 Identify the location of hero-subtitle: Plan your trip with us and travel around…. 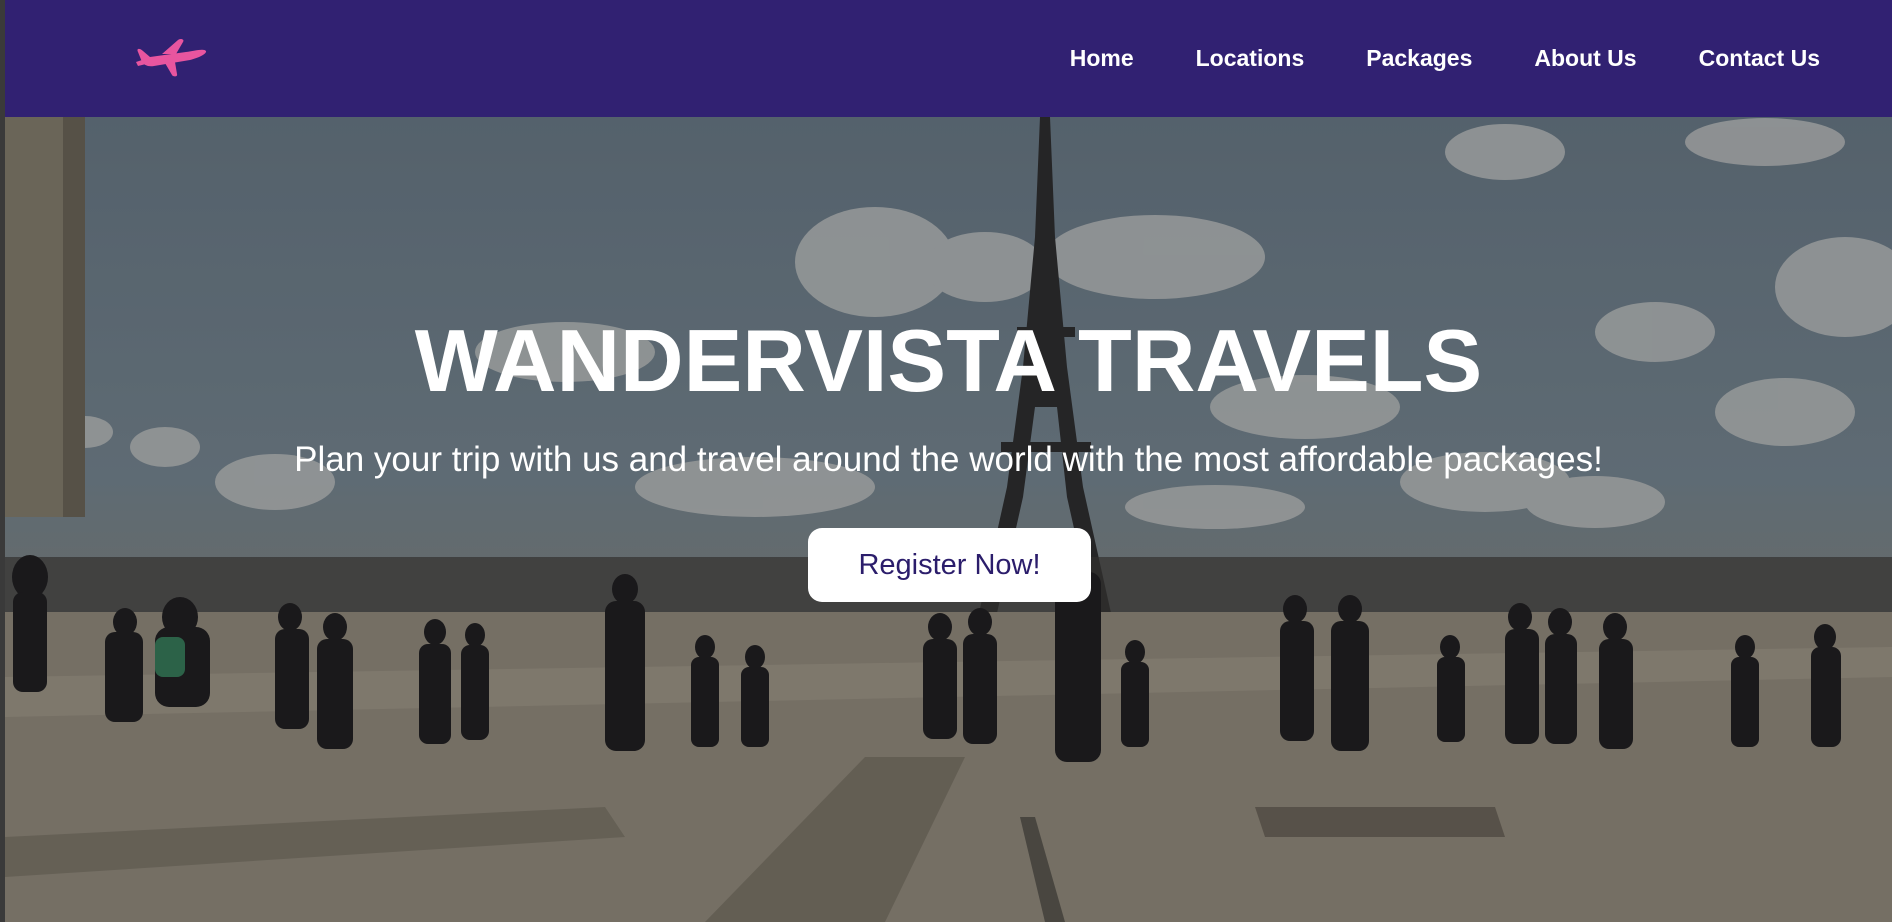
(948, 459).